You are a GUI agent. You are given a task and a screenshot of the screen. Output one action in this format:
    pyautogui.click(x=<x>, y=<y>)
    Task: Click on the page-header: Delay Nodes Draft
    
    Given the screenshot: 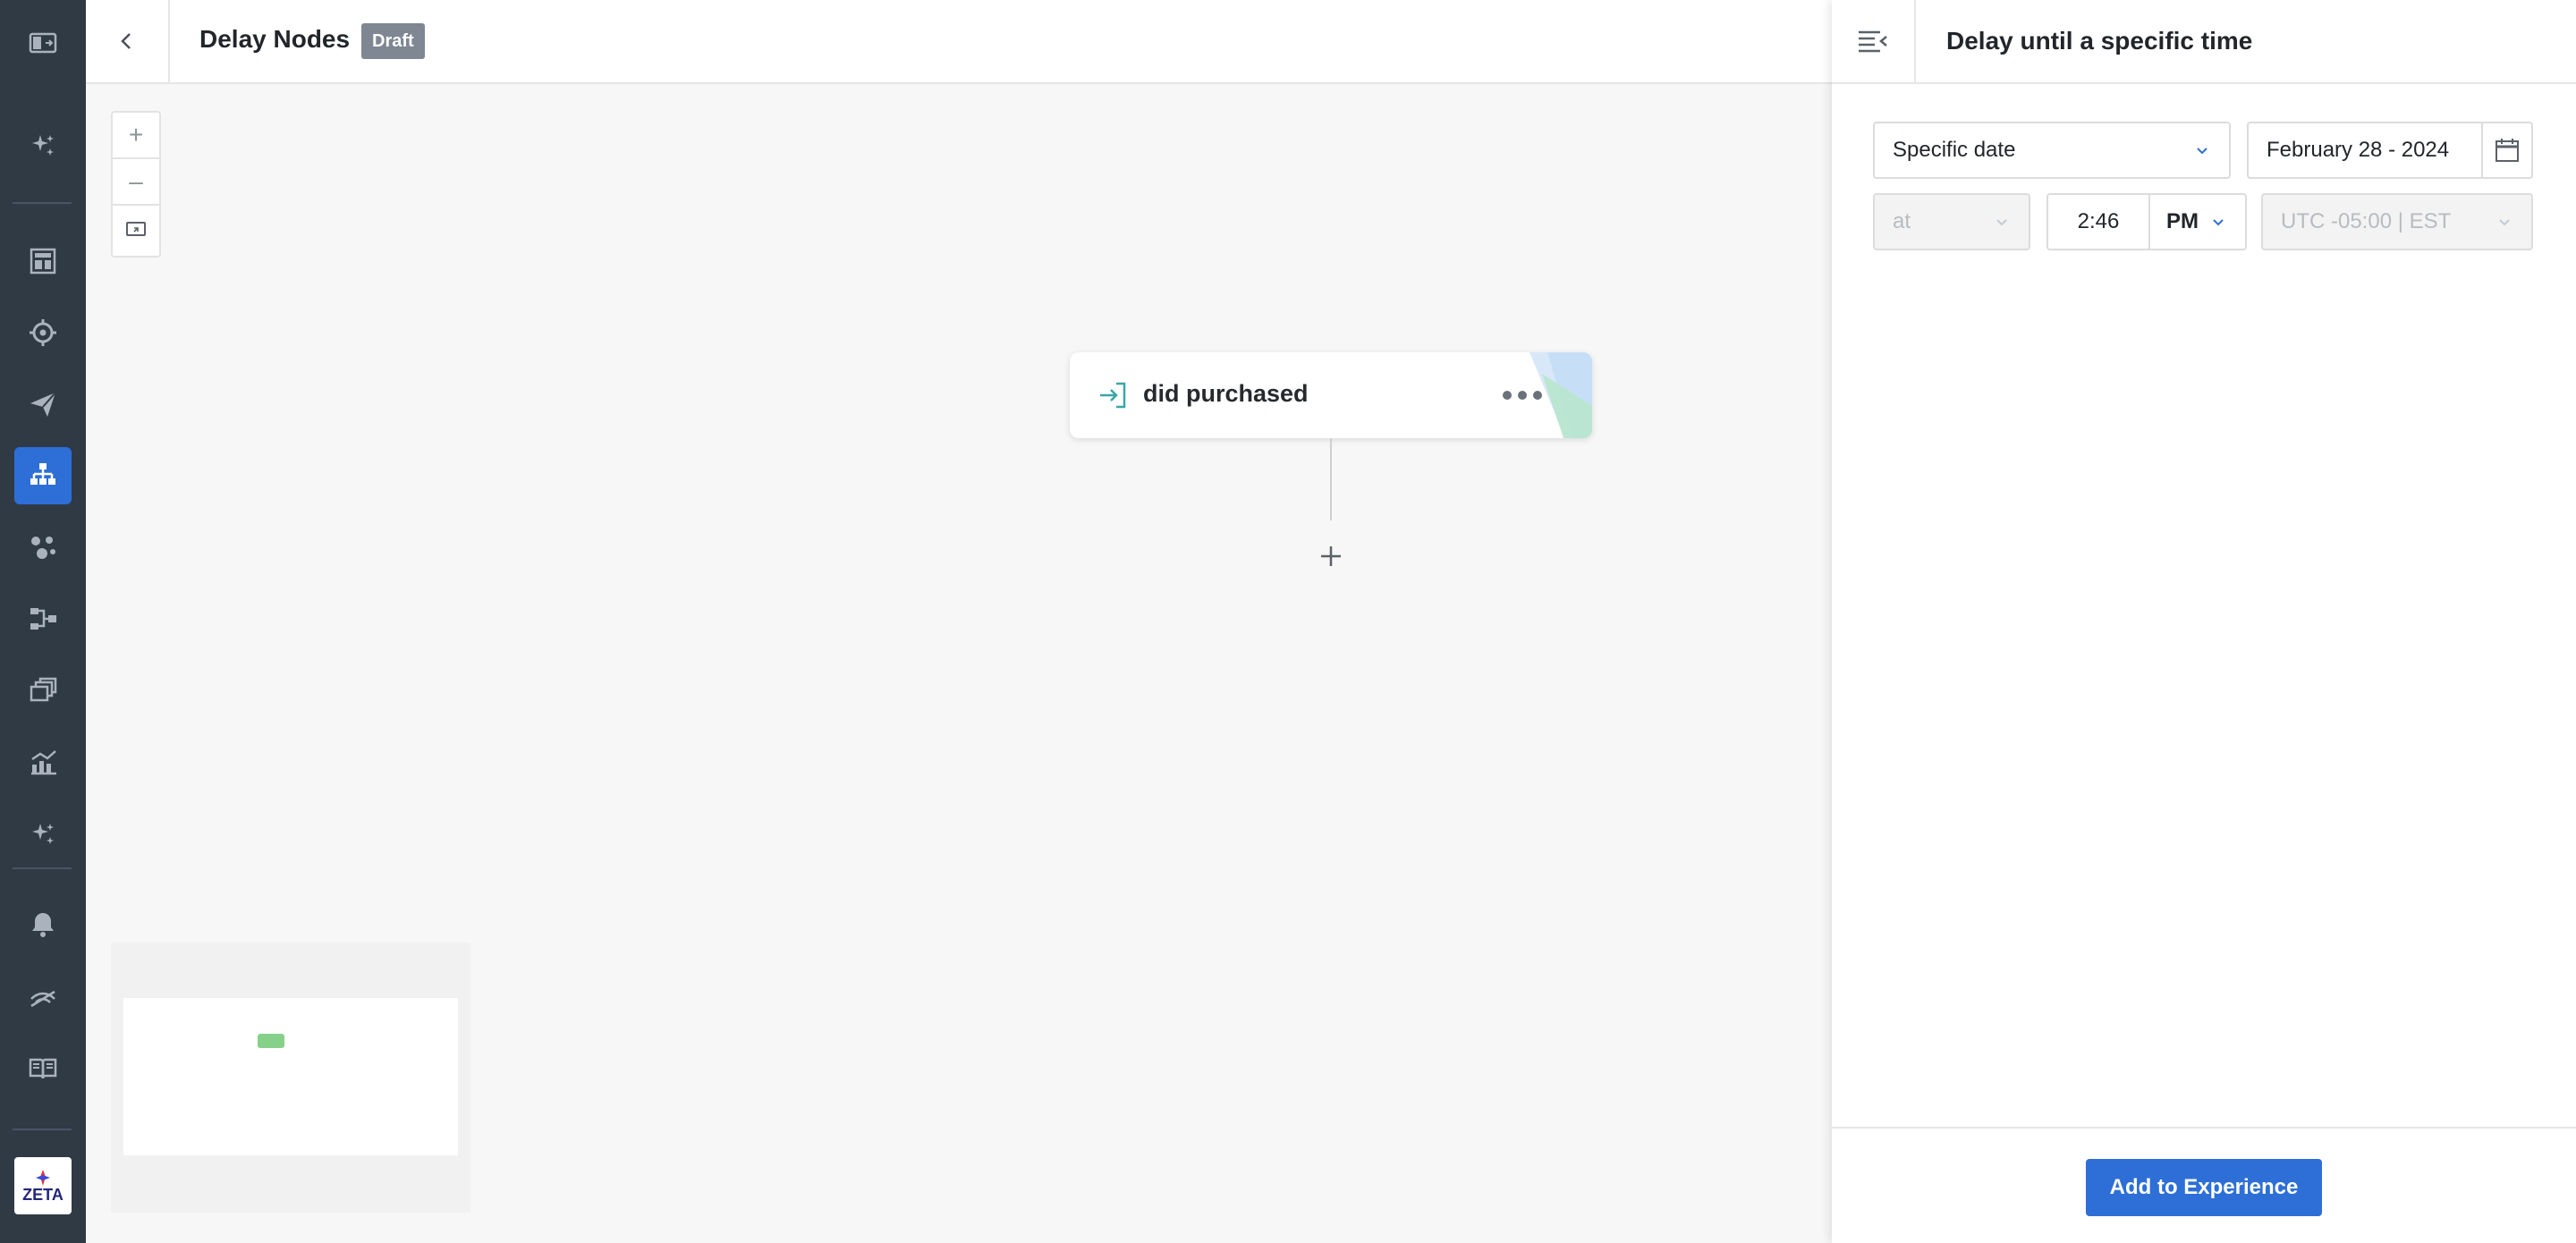 What is the action you would take?
    pyautogui.click(x=959, y=42)
    